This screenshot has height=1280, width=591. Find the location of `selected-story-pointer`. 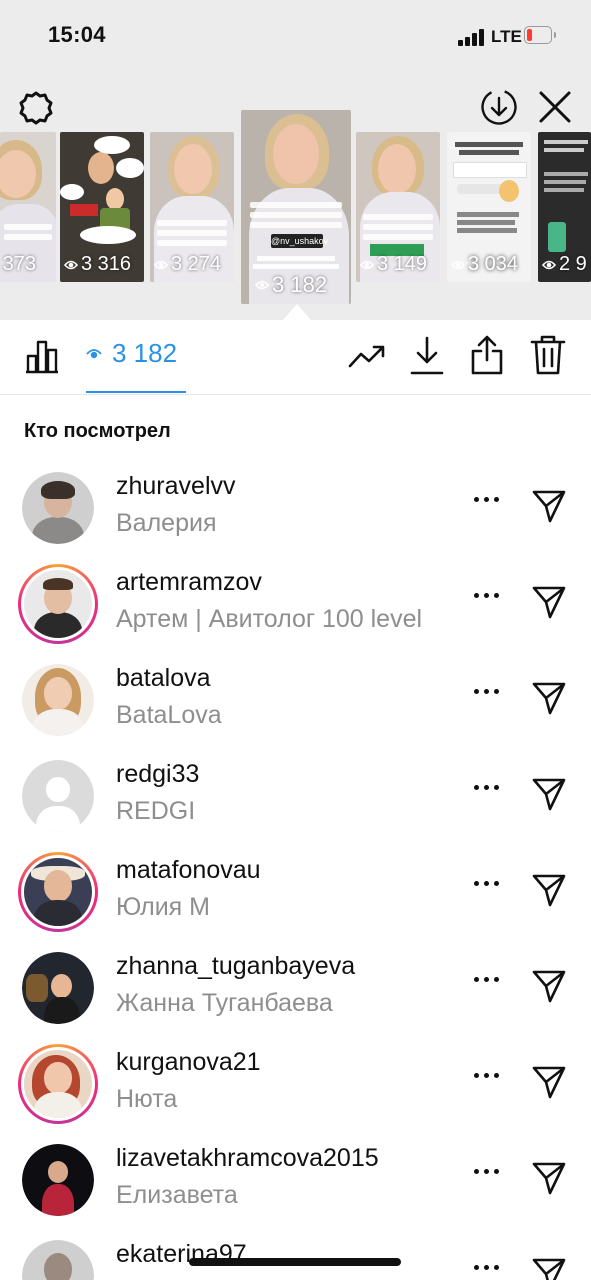

selected-story-pointer is located at coordinates (297, 312).